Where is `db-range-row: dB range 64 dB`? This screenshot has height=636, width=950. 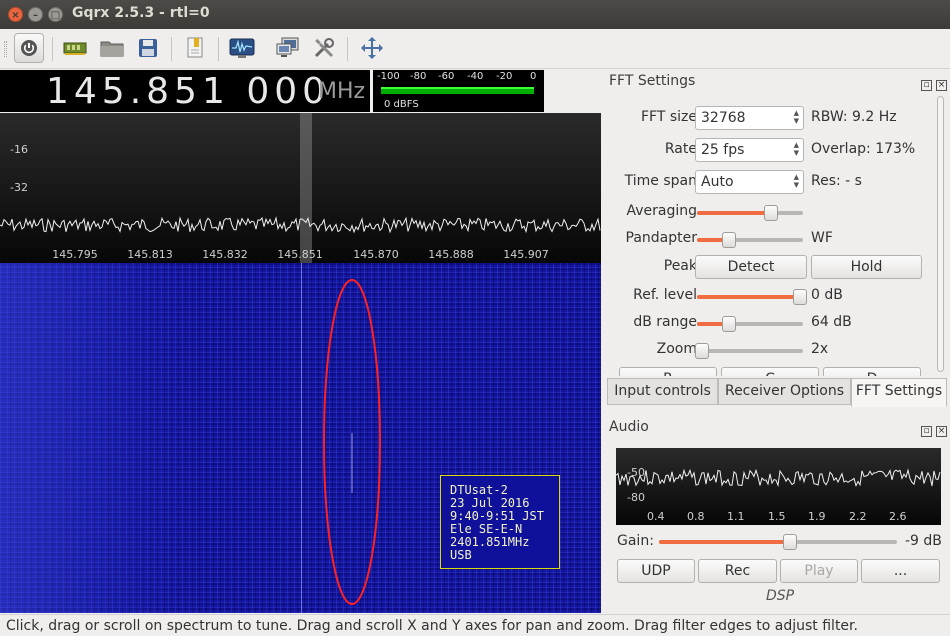 db-range-row: dB range 64 dB is located at coordinates (774, 323).